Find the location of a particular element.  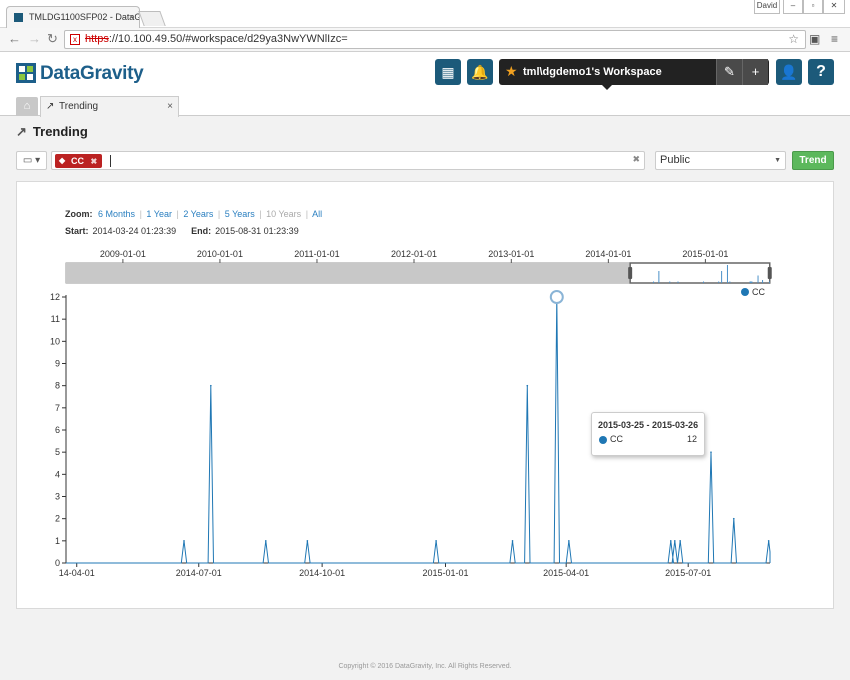

navigator-tick-label: 2014-01-01 is located at coordinates (608, 254).